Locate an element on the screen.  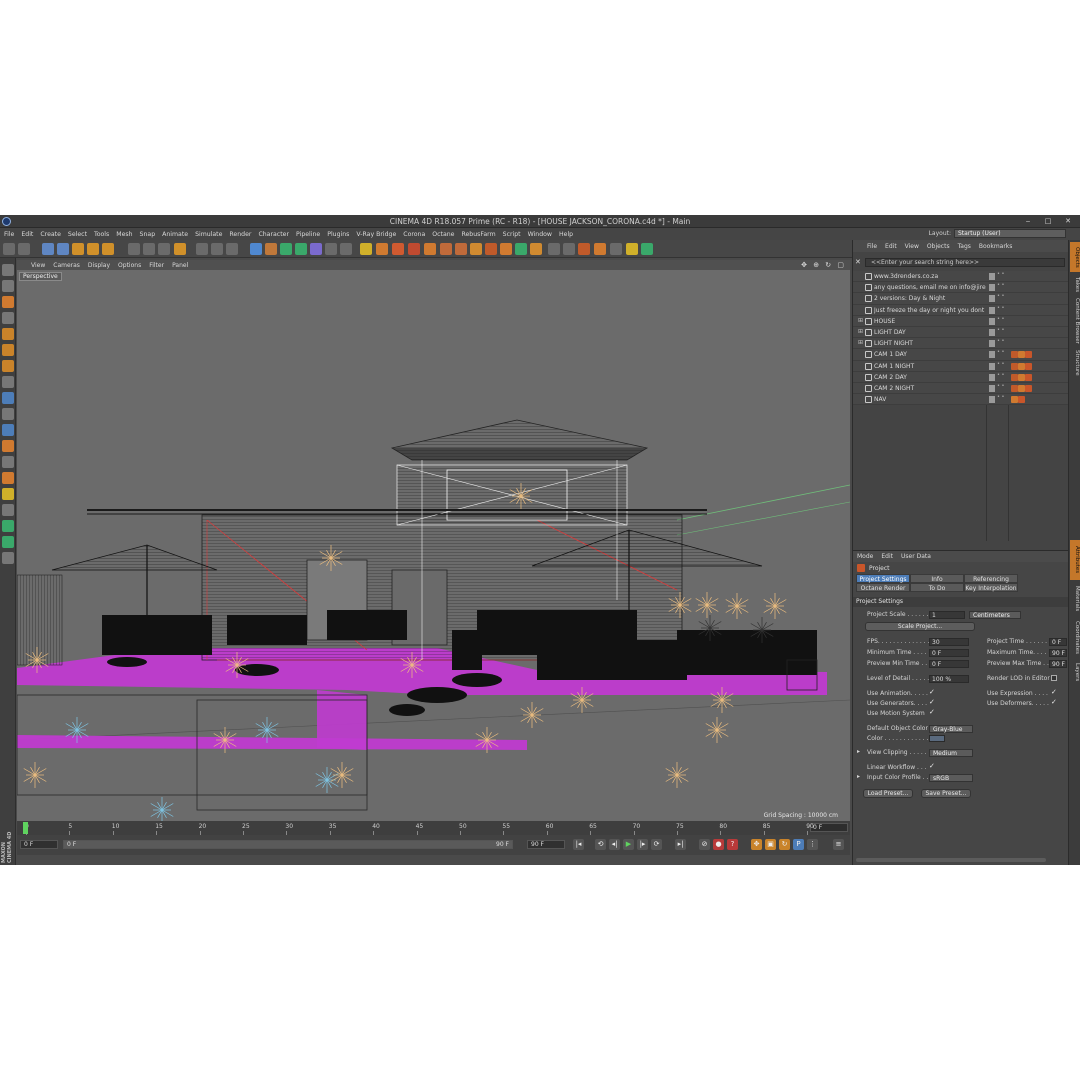
timeline-menu-icon: ≡ is located at coordinates (838, 844).